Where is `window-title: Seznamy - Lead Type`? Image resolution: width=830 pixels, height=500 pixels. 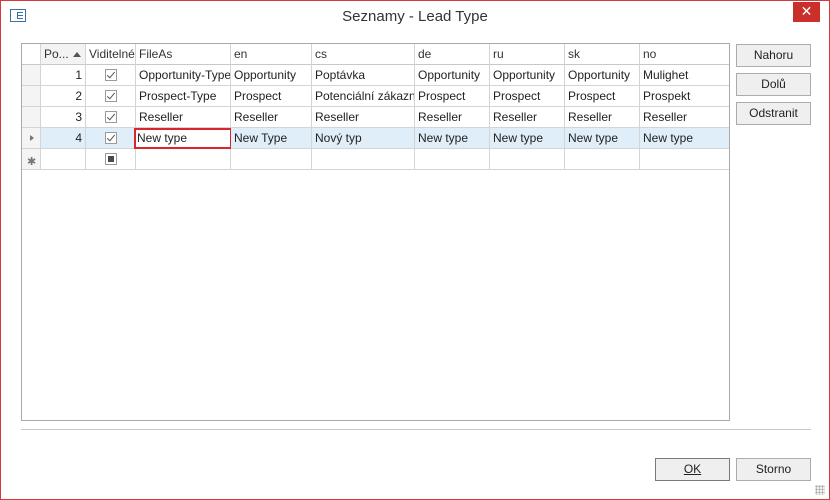
window-title: Seznamy - Lead Type is located at coordinates (415, 16).